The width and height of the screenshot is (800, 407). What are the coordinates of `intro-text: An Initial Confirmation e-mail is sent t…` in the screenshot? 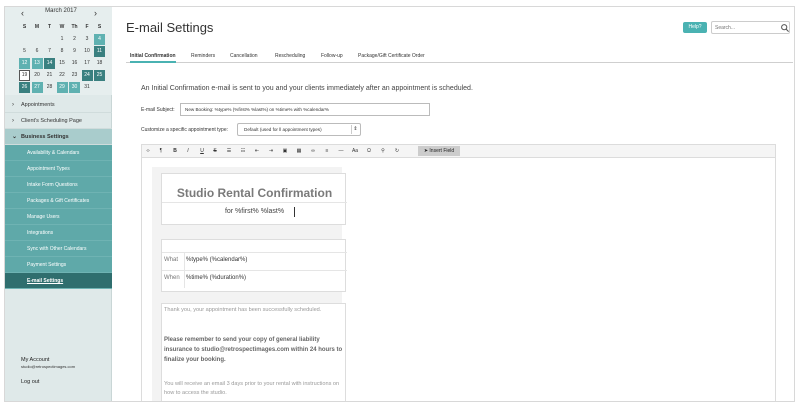 It's located at (307, 88).